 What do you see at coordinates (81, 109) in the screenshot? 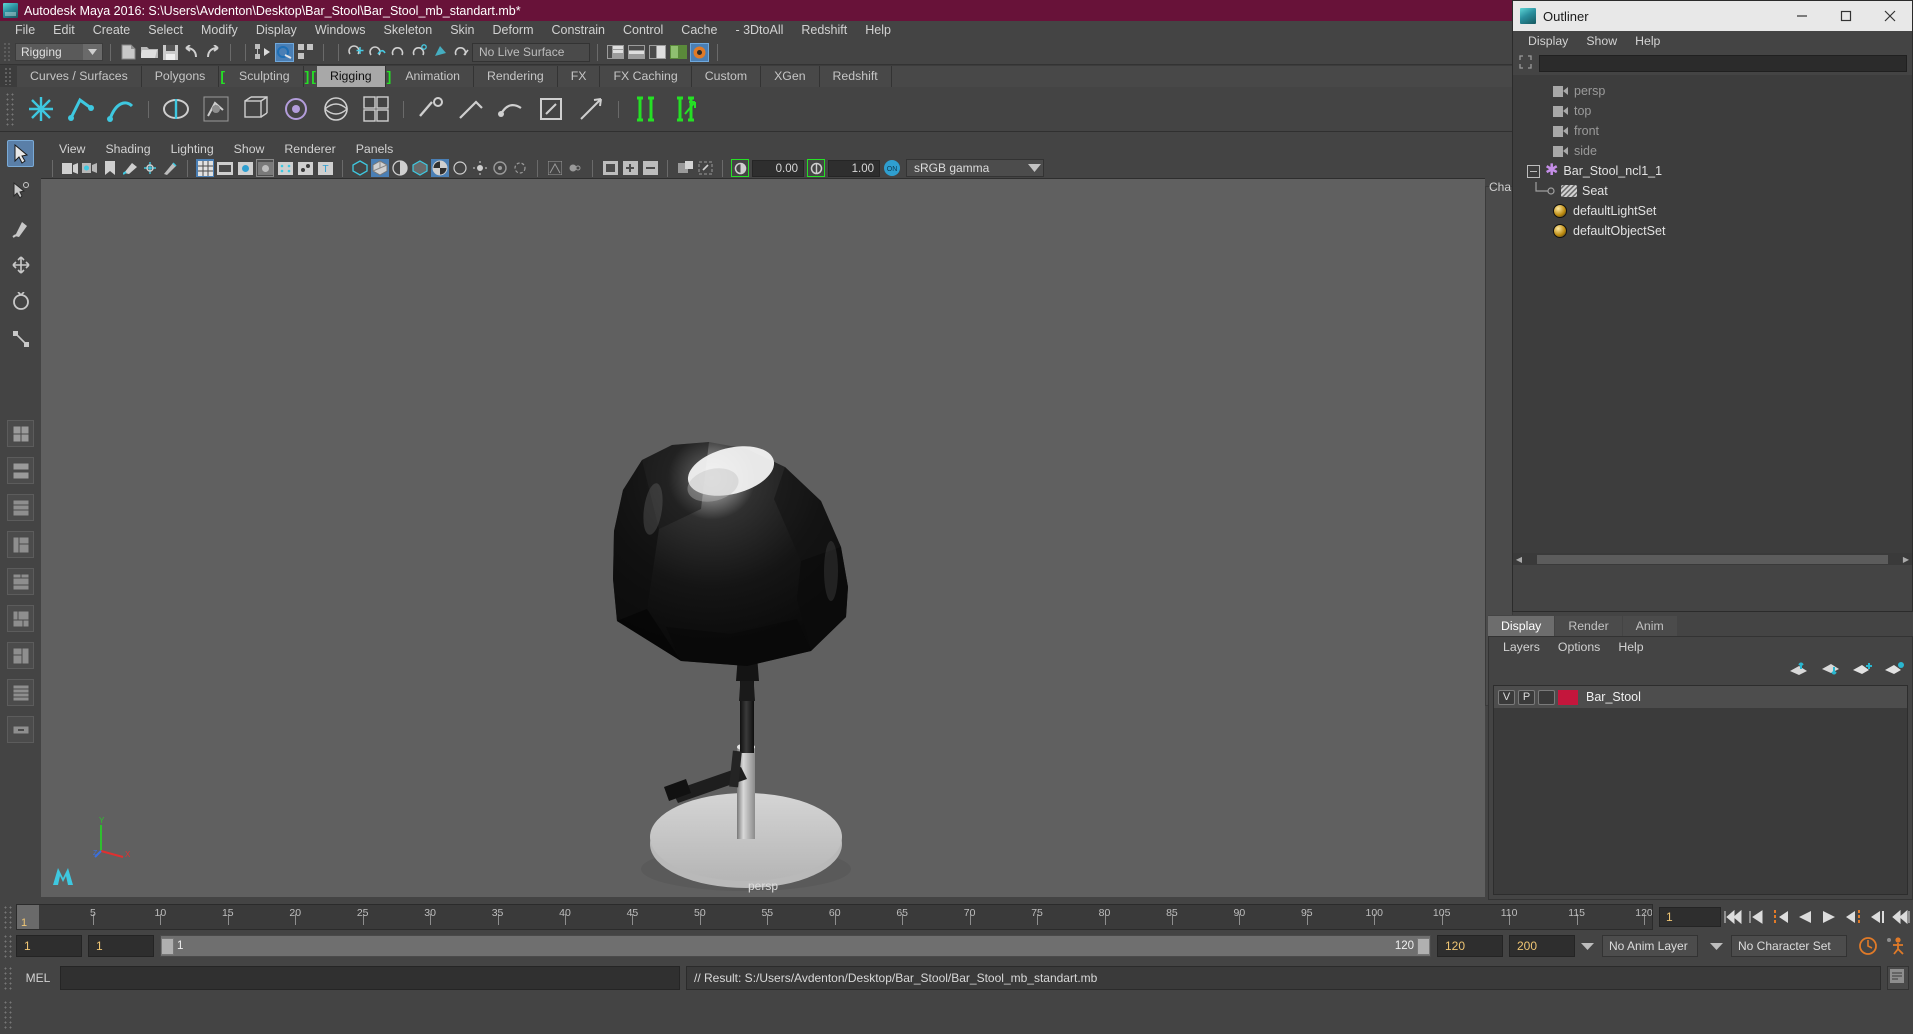
I see `create-ik-handle-icon` at bounding box center [81, 109].